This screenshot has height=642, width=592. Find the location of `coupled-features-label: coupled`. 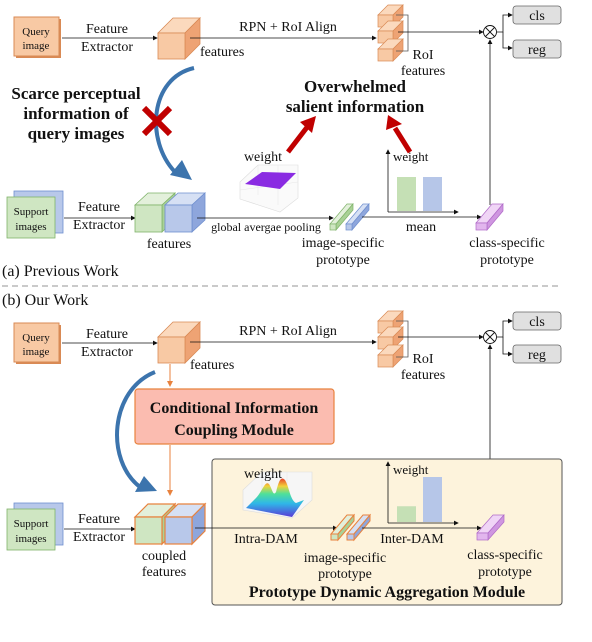

coupled-features-label: coupled is located at coordinates (164, 556).